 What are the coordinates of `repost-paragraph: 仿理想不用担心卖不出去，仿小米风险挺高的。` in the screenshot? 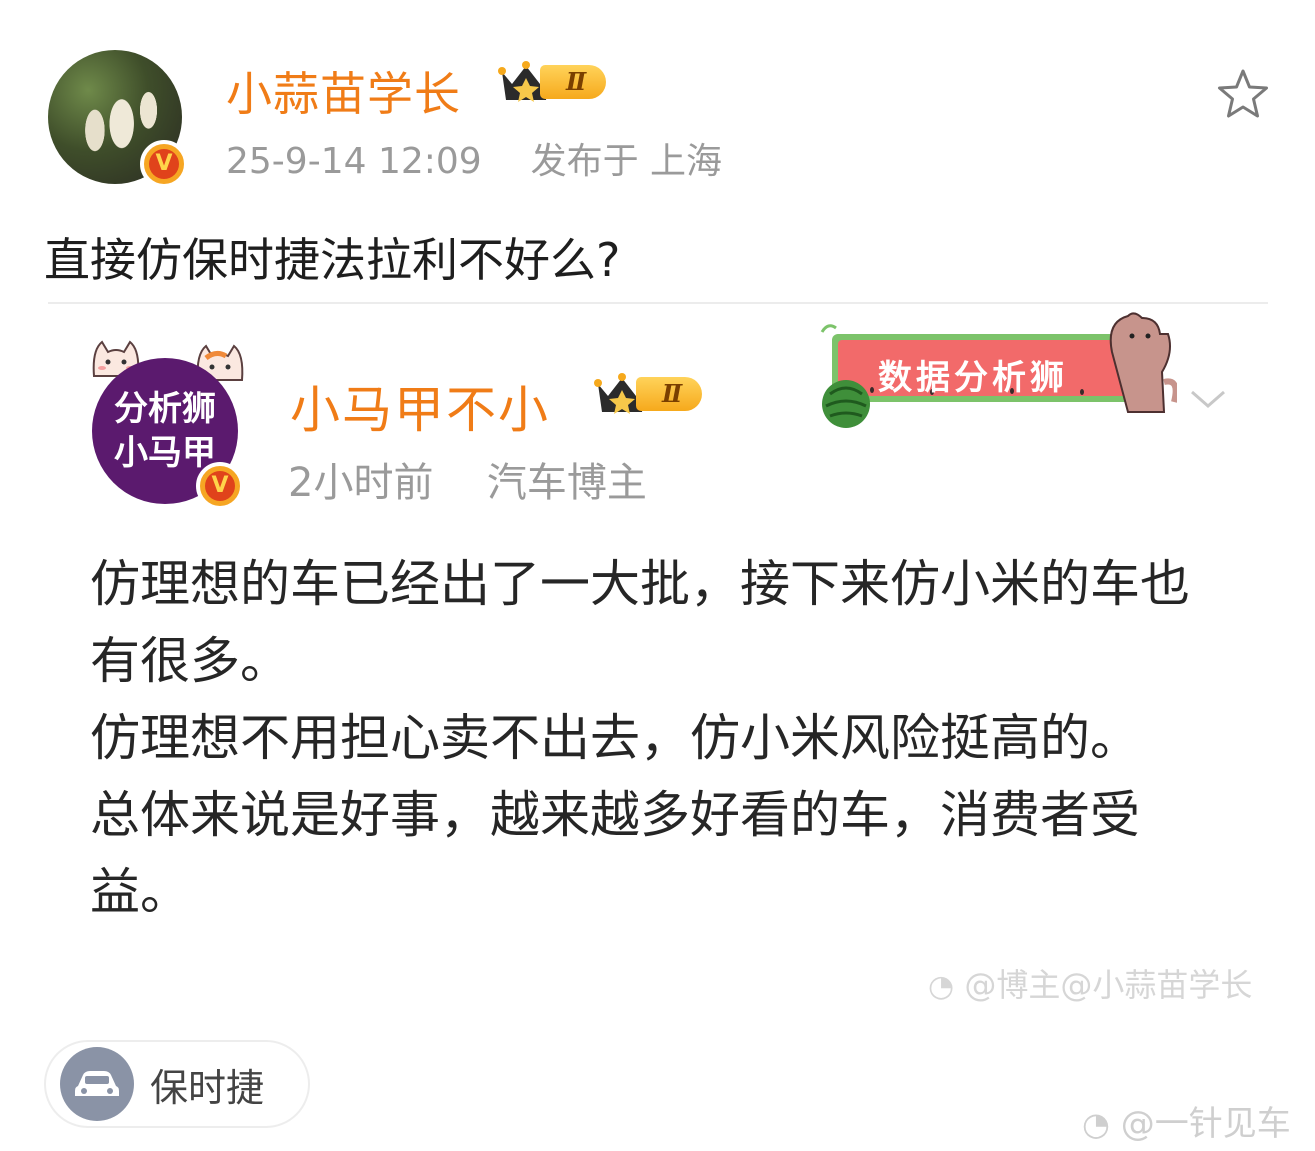 It's located at (615, 738).